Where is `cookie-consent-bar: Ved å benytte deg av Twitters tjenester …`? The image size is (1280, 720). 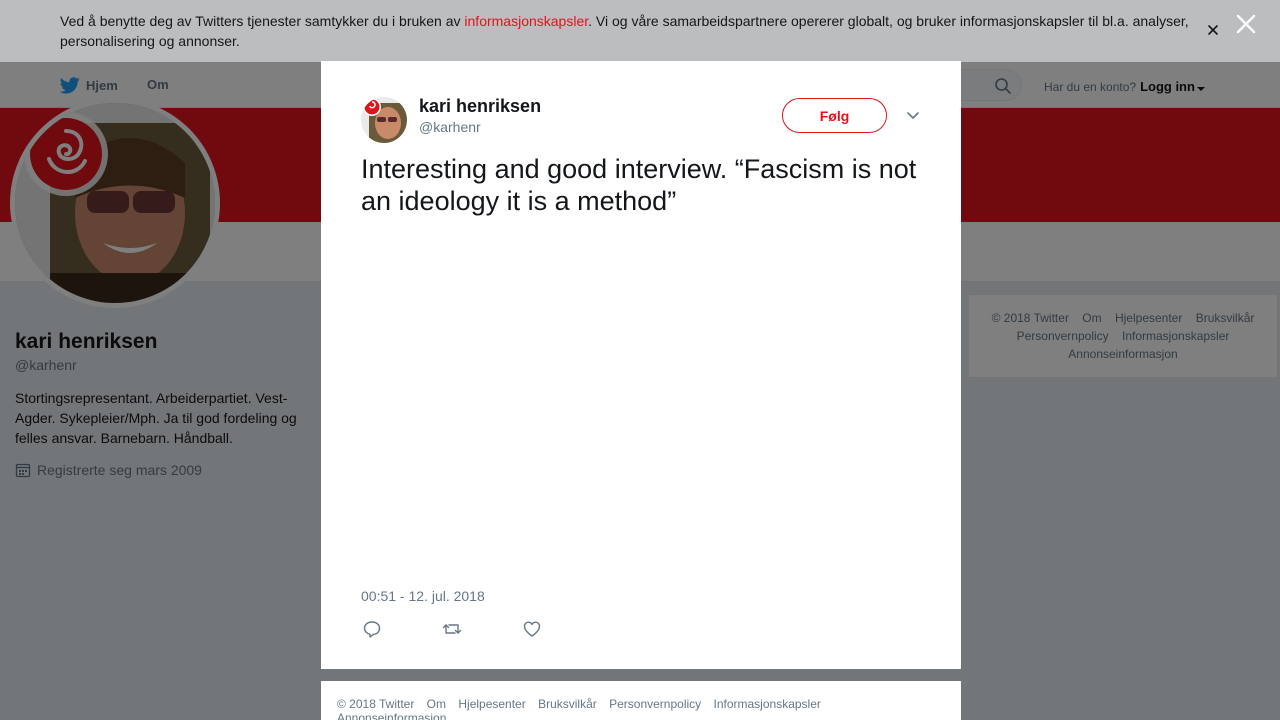
cookie-consent-bar: Ved å benytte deg av Twitters tjenester … is located at coordinates (640, 31).